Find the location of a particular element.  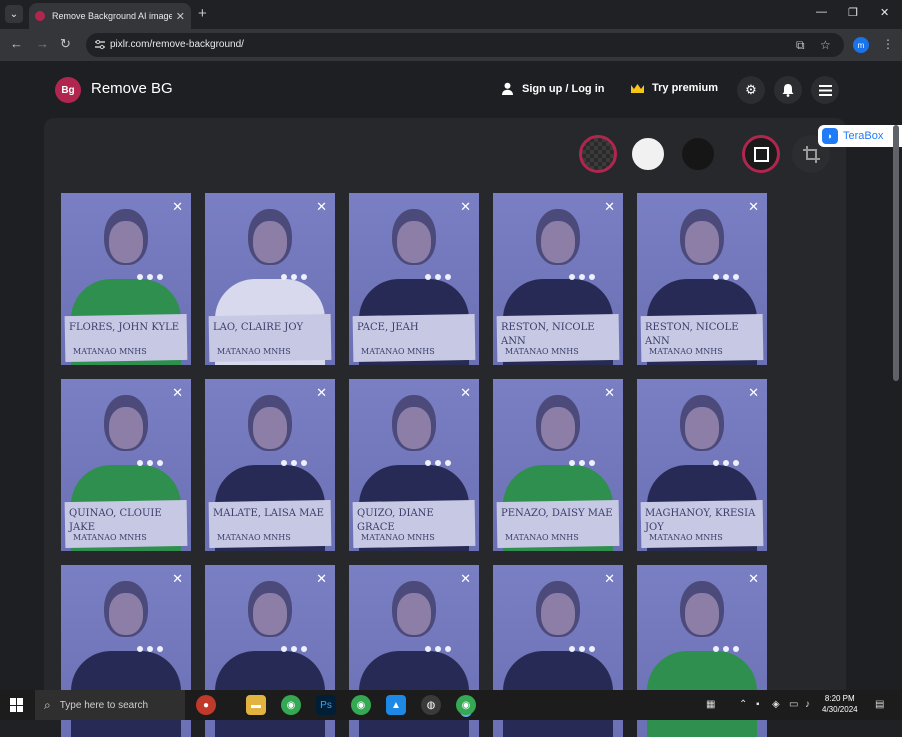

minimize-button: — is located at coordinates (821, 12).